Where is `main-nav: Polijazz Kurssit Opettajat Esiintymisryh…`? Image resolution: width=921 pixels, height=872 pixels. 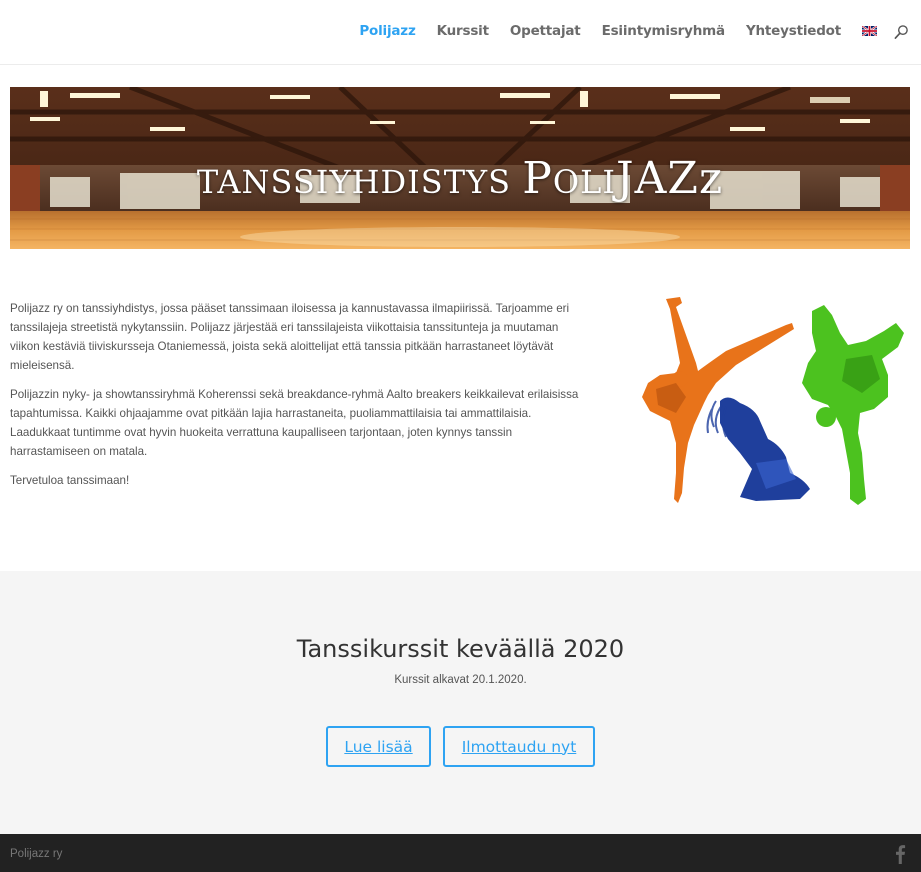
main-nav: Polijazz Kurssit Opettajat Esiintymisryh… is located at coordinates (600, 31).